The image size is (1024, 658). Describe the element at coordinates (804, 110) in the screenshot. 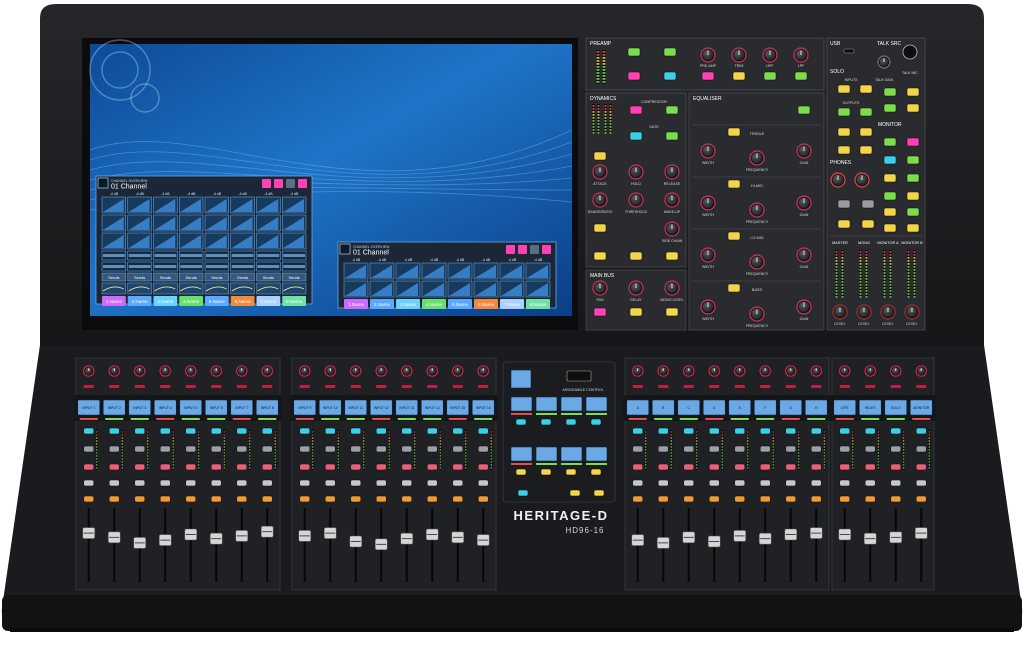

I see `eq-button` at that location.